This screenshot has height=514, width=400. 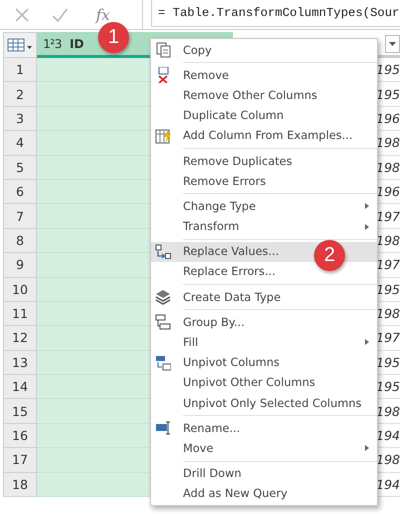 I want to click on rename-icon, so click(x=163, y=428).